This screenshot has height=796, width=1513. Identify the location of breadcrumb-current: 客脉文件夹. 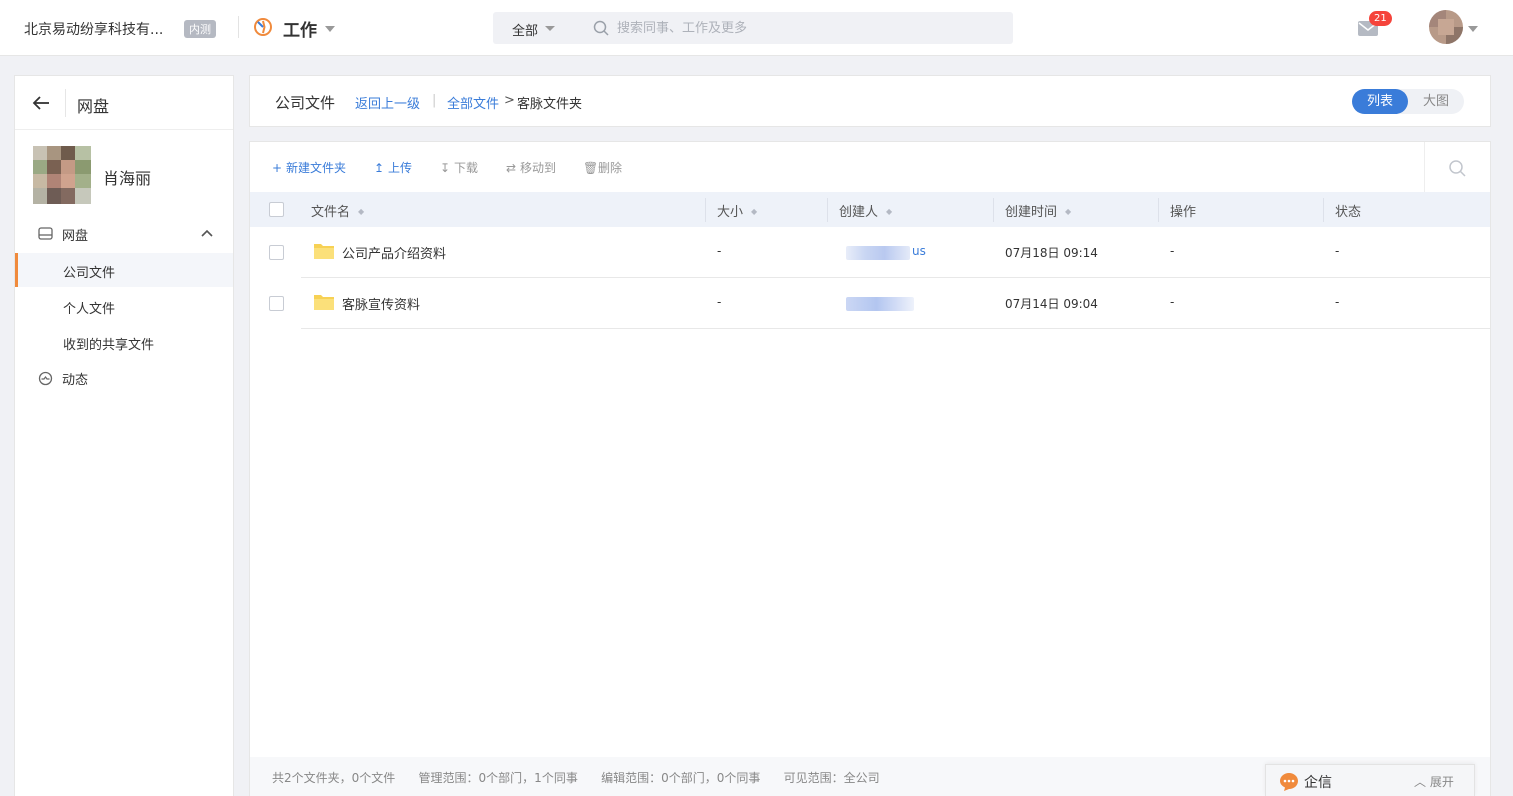
(550, 104).